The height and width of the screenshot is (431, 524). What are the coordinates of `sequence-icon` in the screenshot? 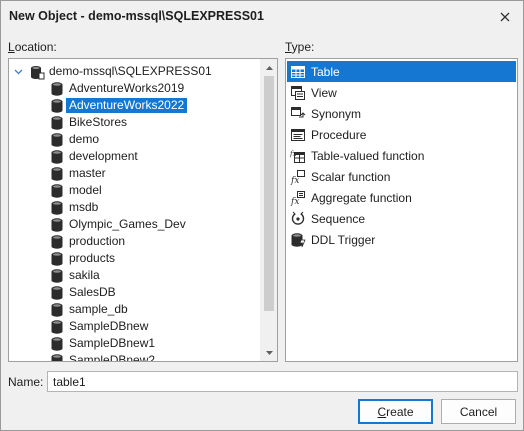 It's located at (298, 219).